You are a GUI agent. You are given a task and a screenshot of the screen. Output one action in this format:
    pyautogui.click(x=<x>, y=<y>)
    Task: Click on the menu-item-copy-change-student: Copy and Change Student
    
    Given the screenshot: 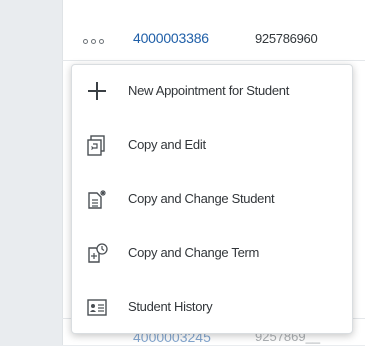 What is the action you would take?
    pyautogui.click(x=212, y=200)
    